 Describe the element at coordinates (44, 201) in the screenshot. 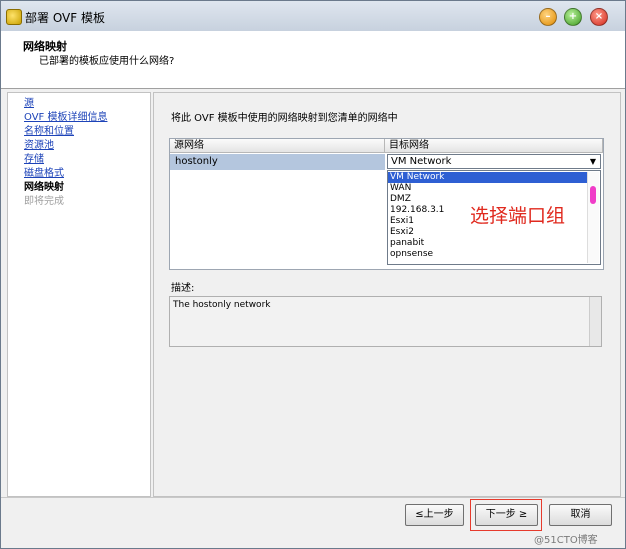

I see `nav-step-ready: 即将完成` at that location.